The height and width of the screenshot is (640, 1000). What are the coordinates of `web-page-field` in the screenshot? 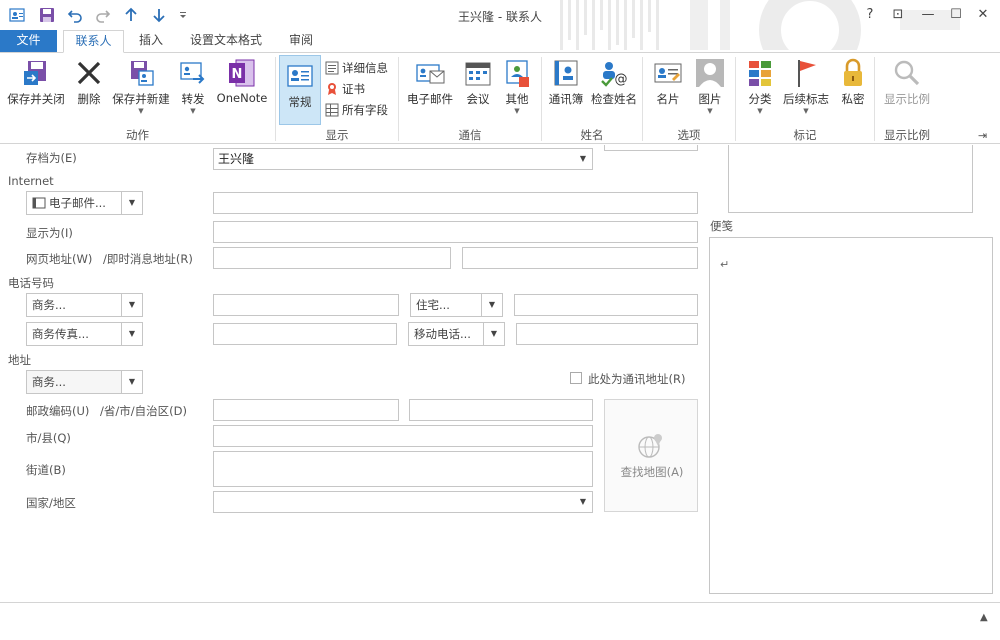 It's located at (332, 258).